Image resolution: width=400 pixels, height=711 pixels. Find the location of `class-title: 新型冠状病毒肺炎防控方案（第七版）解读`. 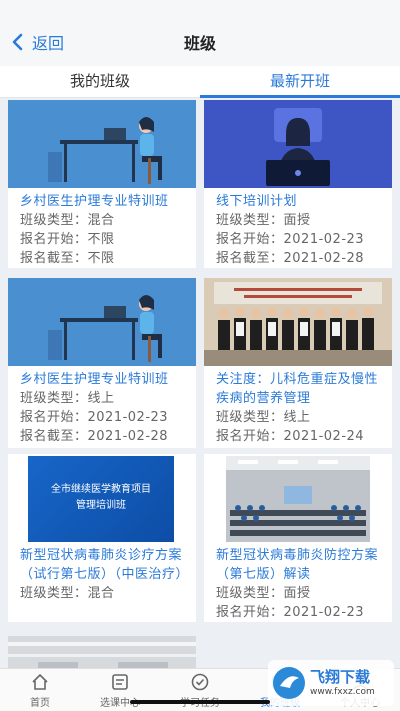

class-title: 新型冠状病毒肺炎防控方案（第七版）解读 is located at coordinates (297, 565).